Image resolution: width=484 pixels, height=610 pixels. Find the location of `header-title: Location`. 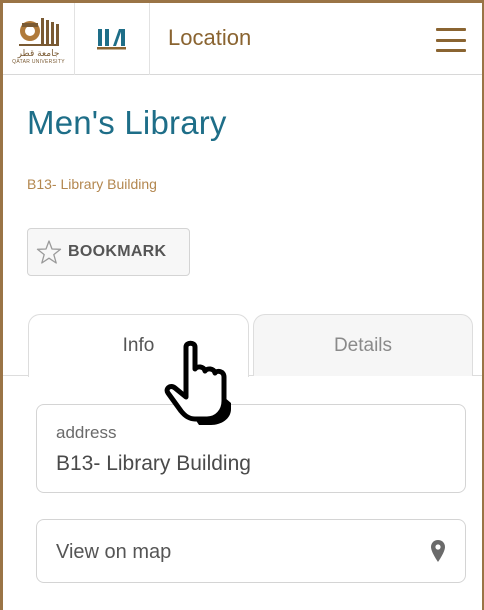

header-title: Location is located at coordinates (210, 37).